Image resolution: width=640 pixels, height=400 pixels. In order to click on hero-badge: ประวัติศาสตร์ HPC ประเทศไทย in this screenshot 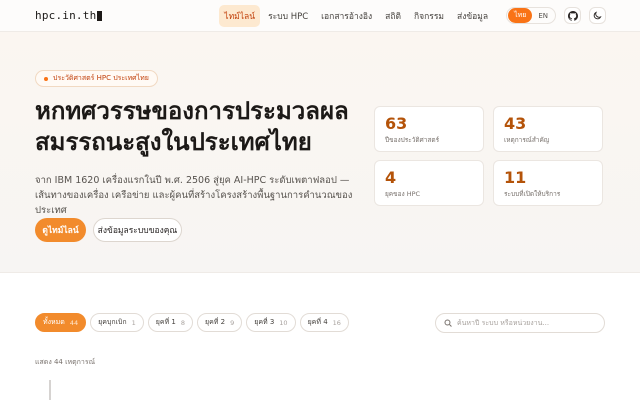, I will do `click(96, 78)`.